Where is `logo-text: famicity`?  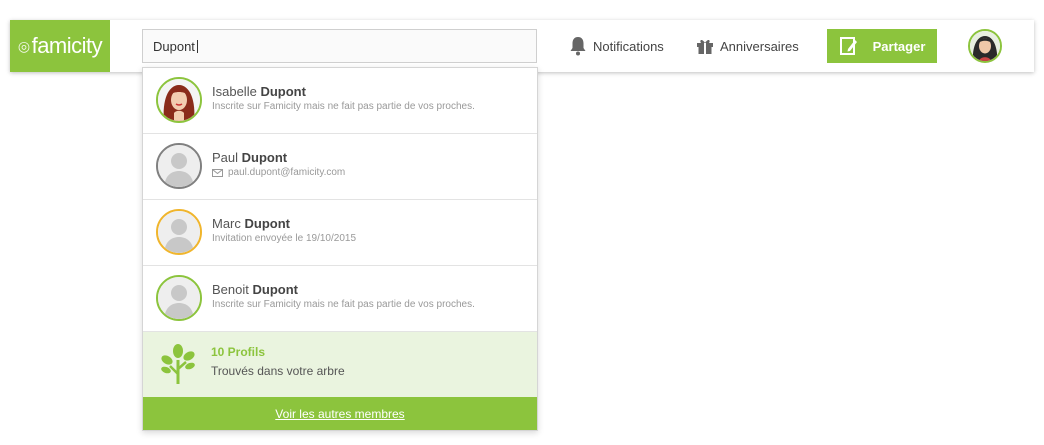
logo-text: famicity is located at coordinates (67, 45).